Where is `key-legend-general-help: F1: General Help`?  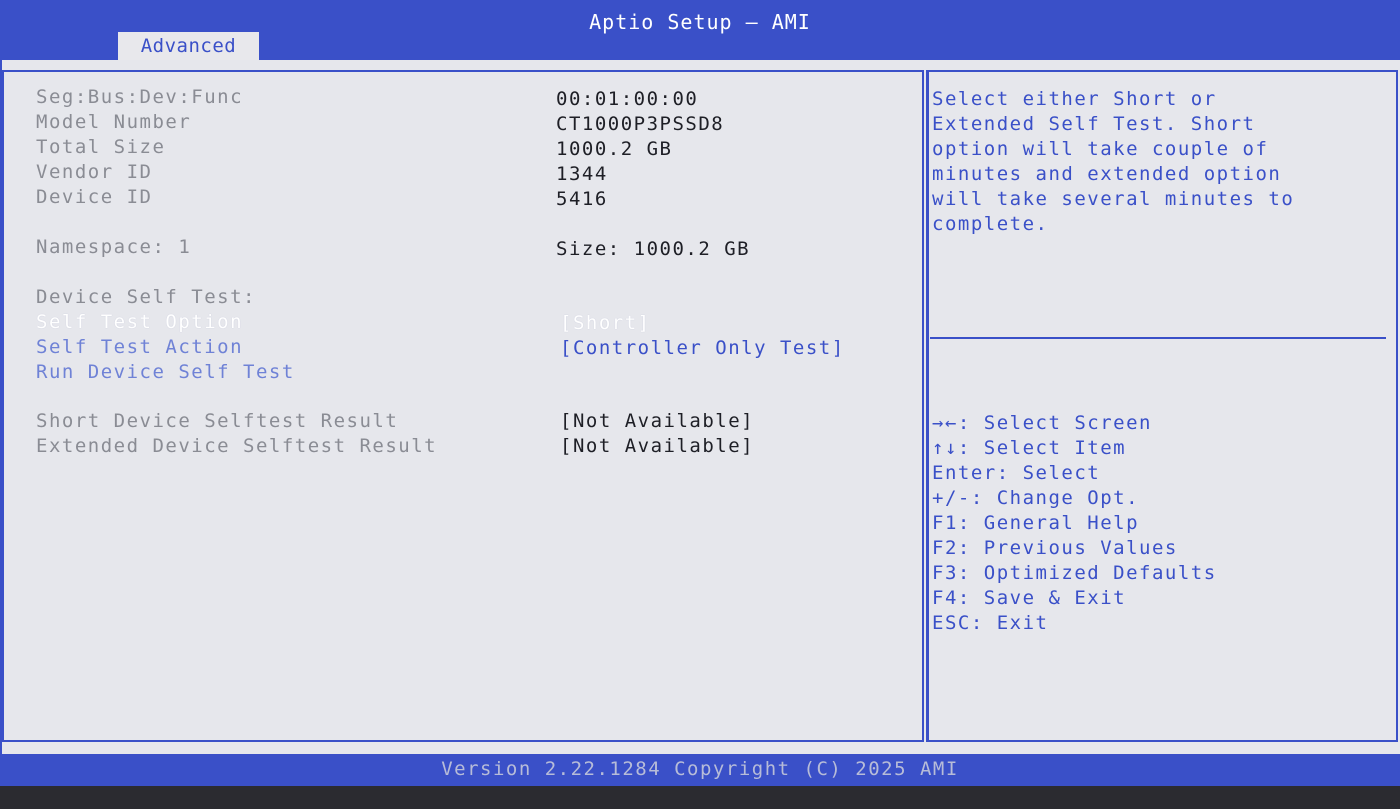
key-legend-general-help: F1: General Help is located at coordinates (1036, 523).